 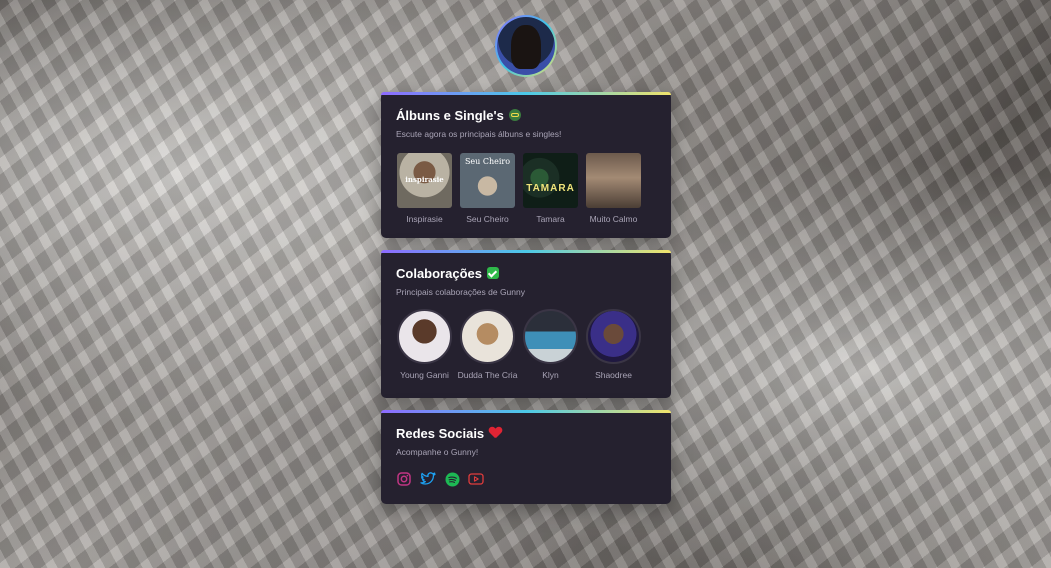 I want to click on collab-young-ganni: Young Ganni, so click(x=424, y=344).